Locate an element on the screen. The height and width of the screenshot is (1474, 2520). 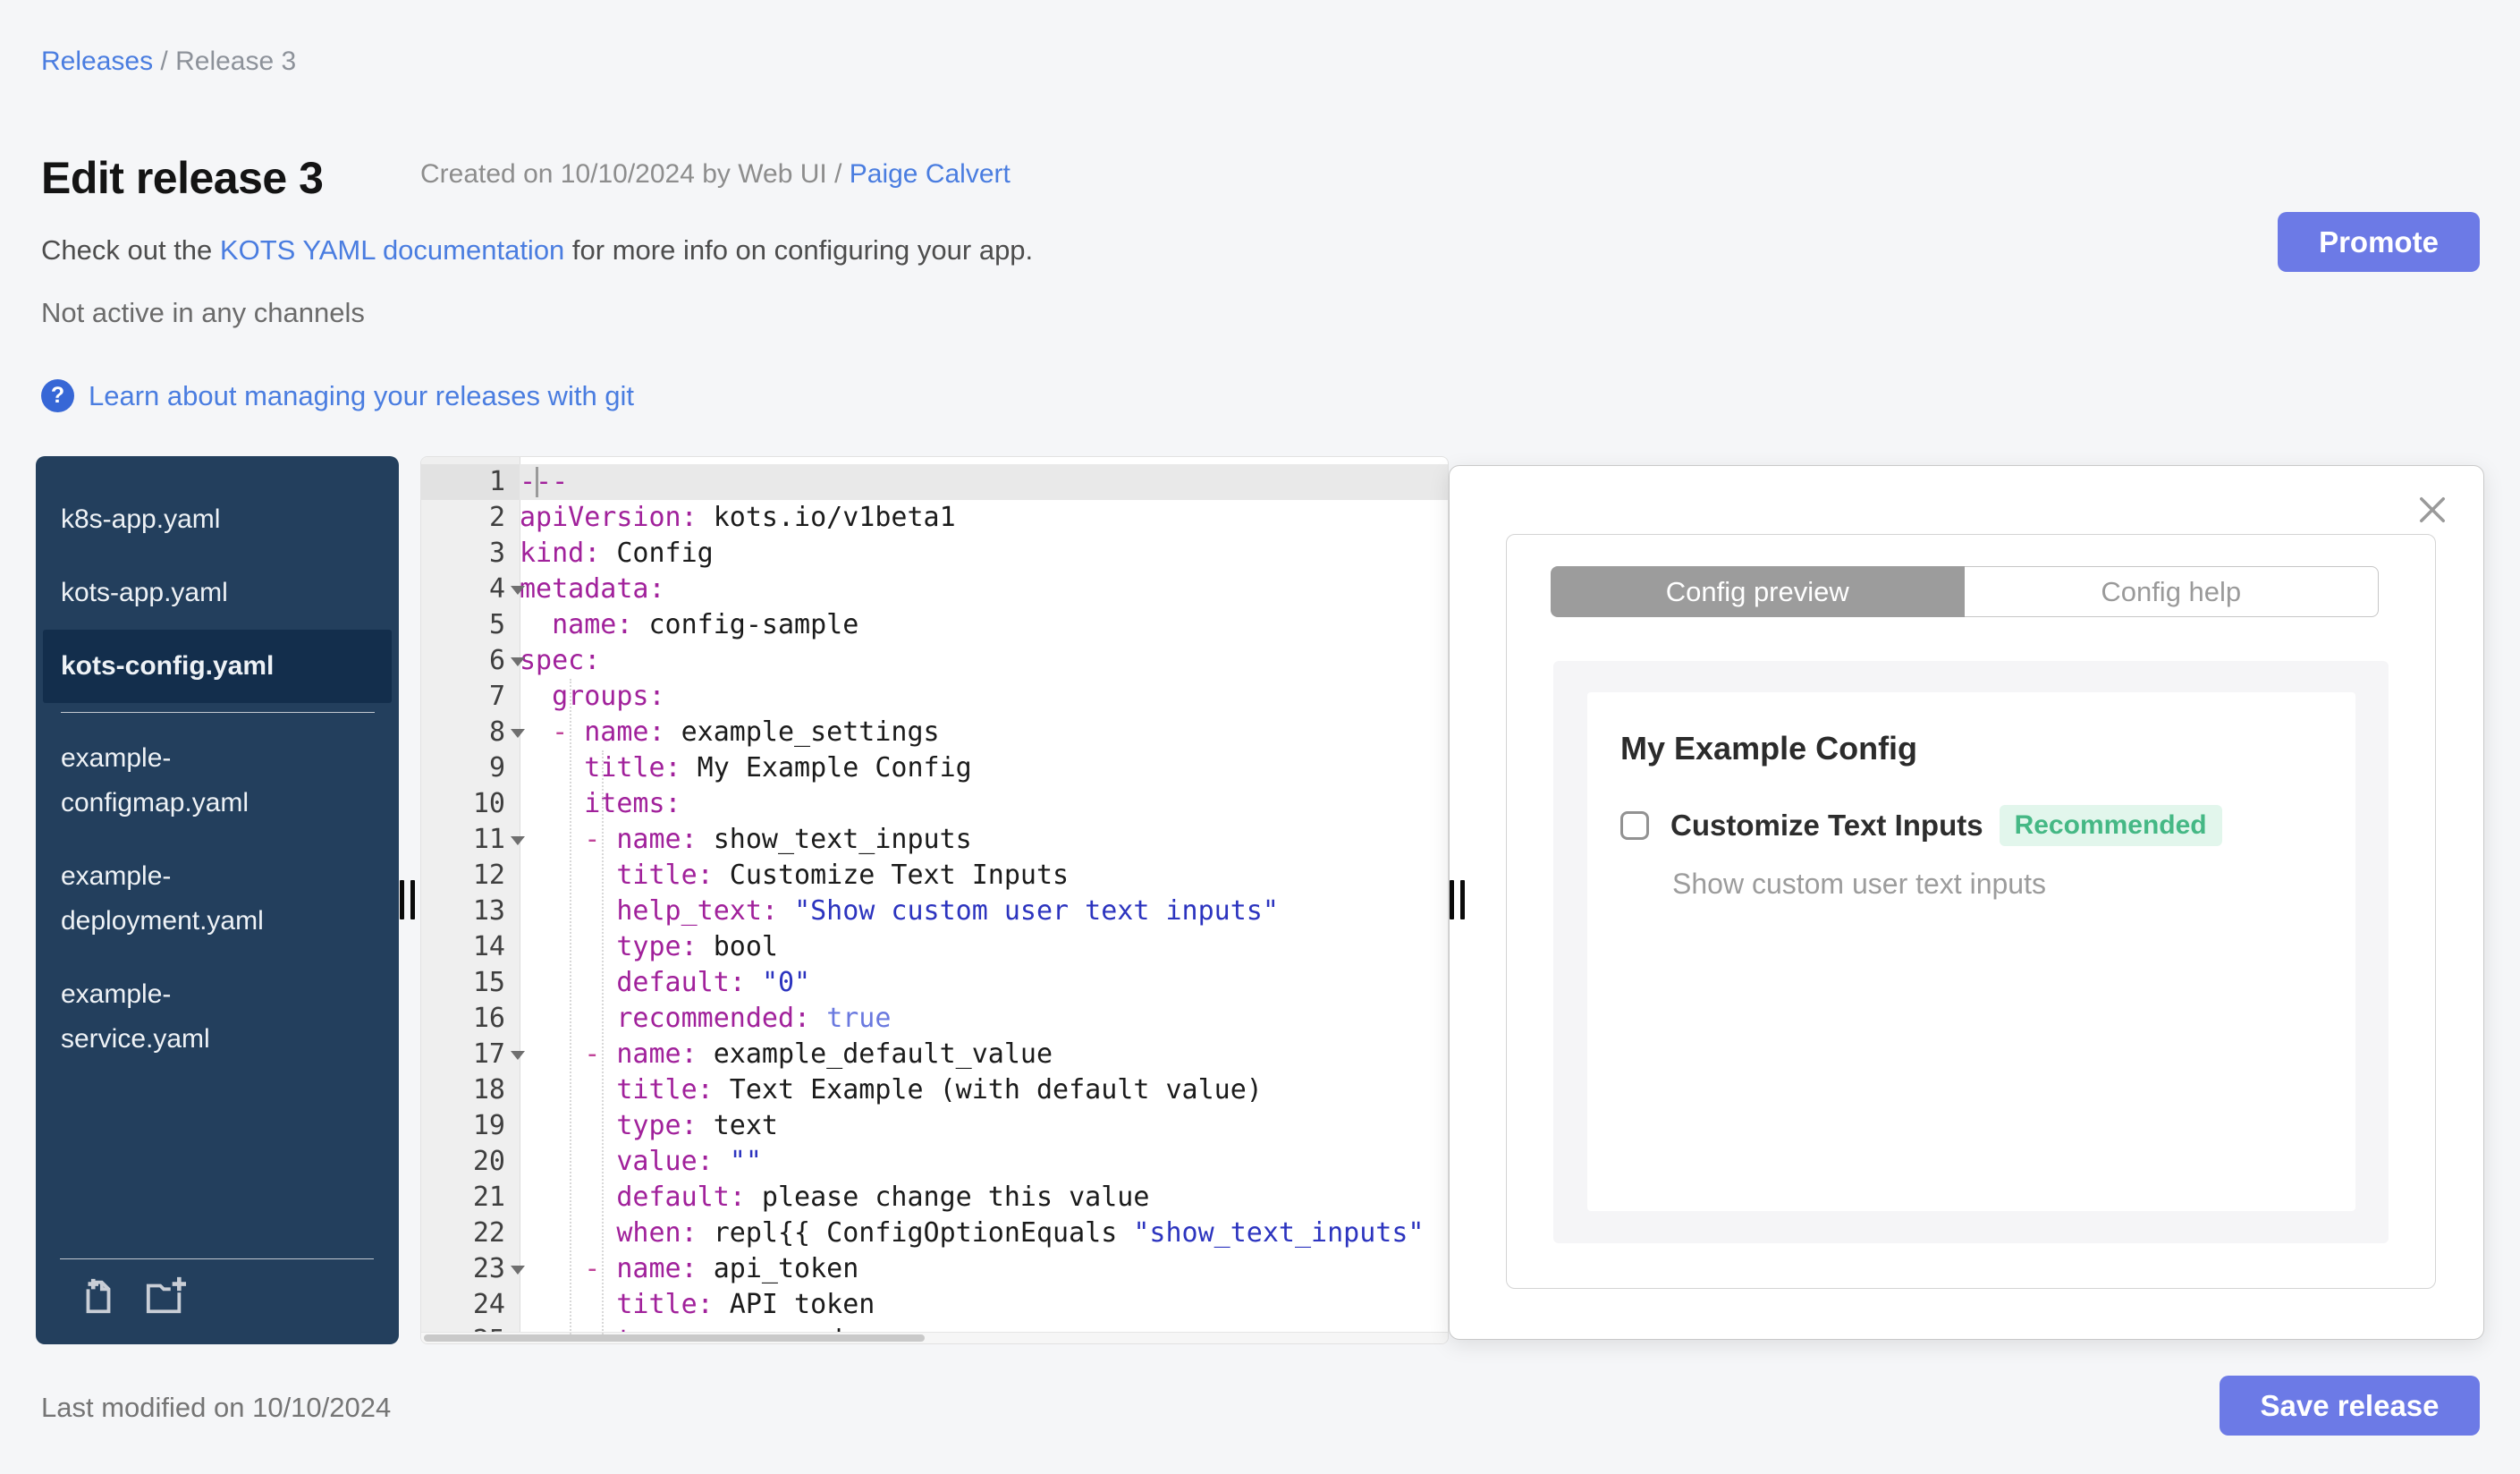
code-line-21: 21 default: please change this value is located at coordinates (935, 1198).